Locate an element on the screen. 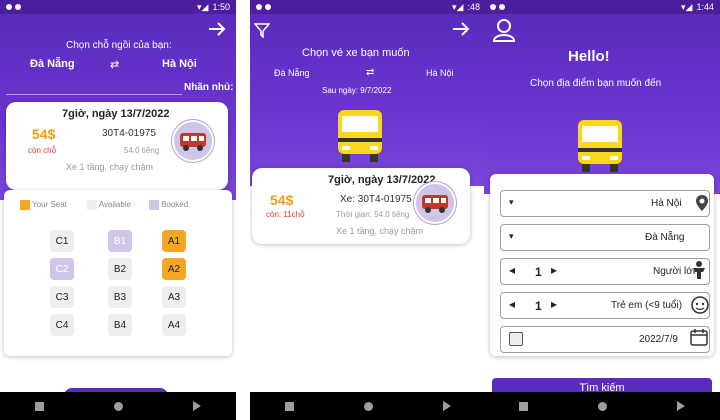 The width and height of the screenshot is (720, 420). location-pin-icon is located at coordinates (702, 203).